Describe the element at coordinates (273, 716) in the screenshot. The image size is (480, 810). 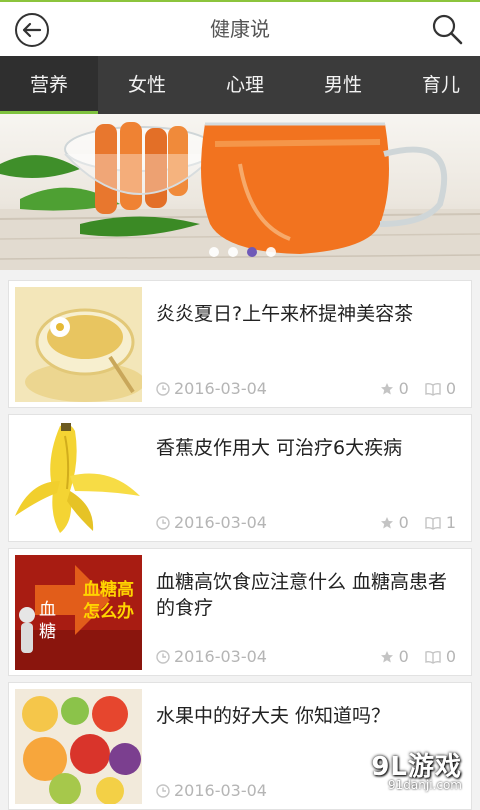
I see `article-title: 水果中的好大夫 你知道吗？` at that location.